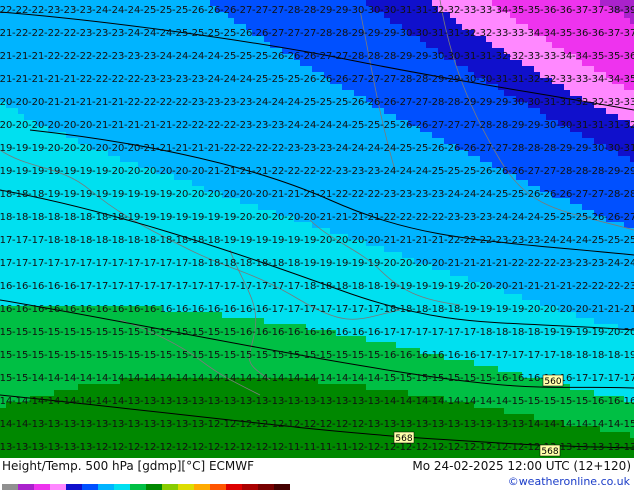 The image size is (634, 490). What do you see at coordinates (580, 56) in the screenshot?
I see `temperature-value: -34` at bounding box center [580, 56].